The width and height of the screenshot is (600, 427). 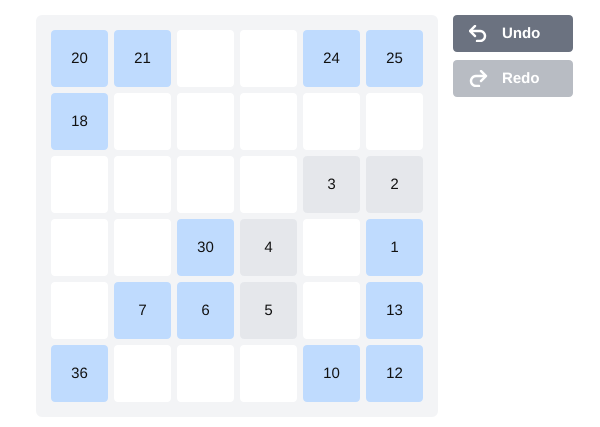 What do you see at coordinates (394, 247) in the screenshot?
I see `grid-cell: 1` at bounding box center [394, 247].